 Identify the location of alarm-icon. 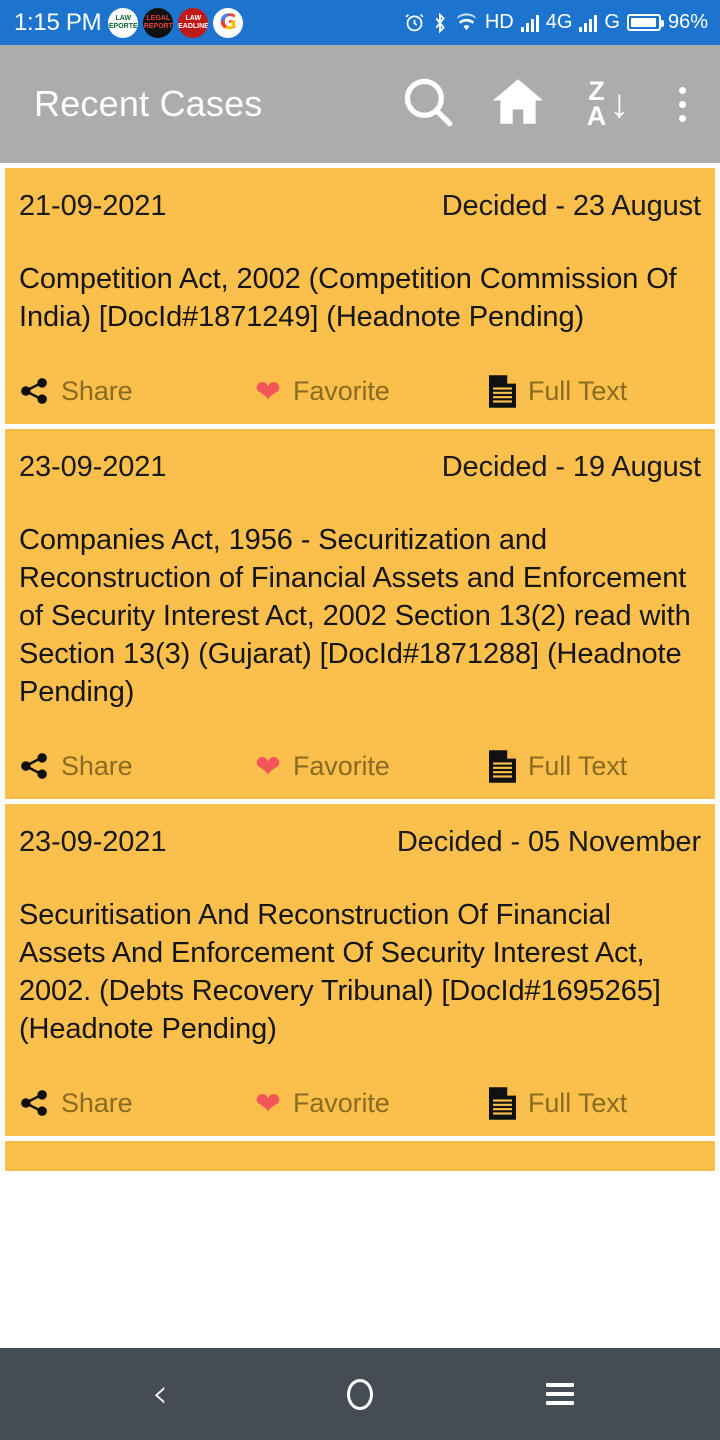
(414, 22).